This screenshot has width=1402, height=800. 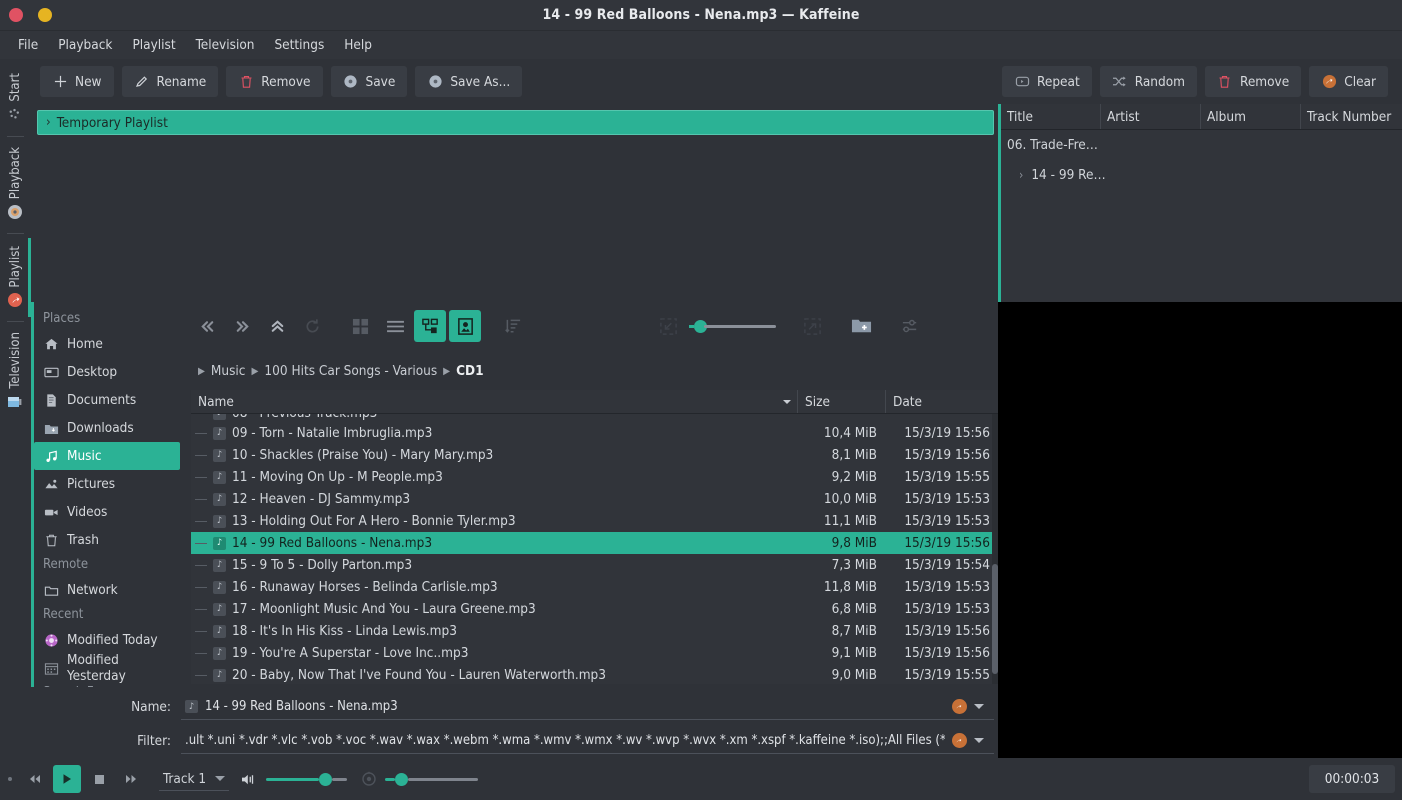 I want to click on sort-icon, so click(x=513, y=326).